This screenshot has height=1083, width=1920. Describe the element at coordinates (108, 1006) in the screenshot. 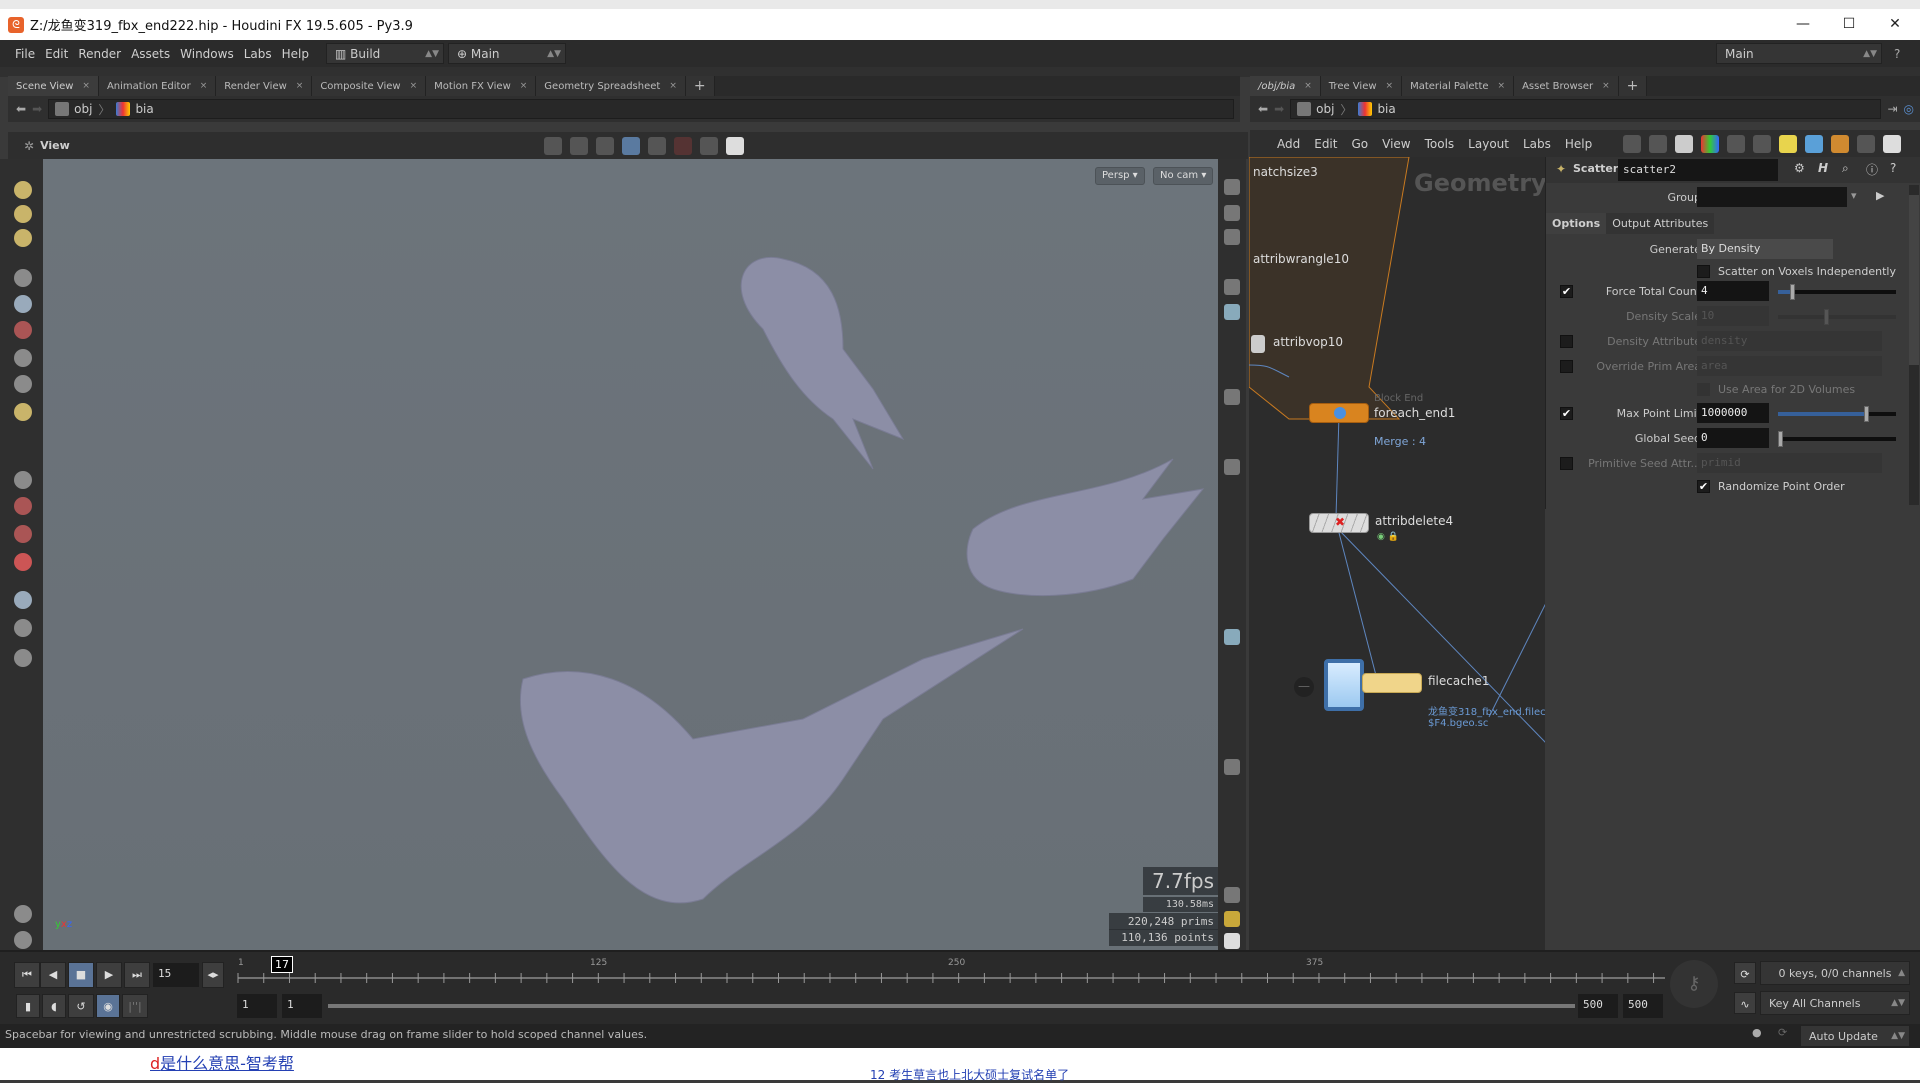

I see `global-animation-icon: ◉` at that location.